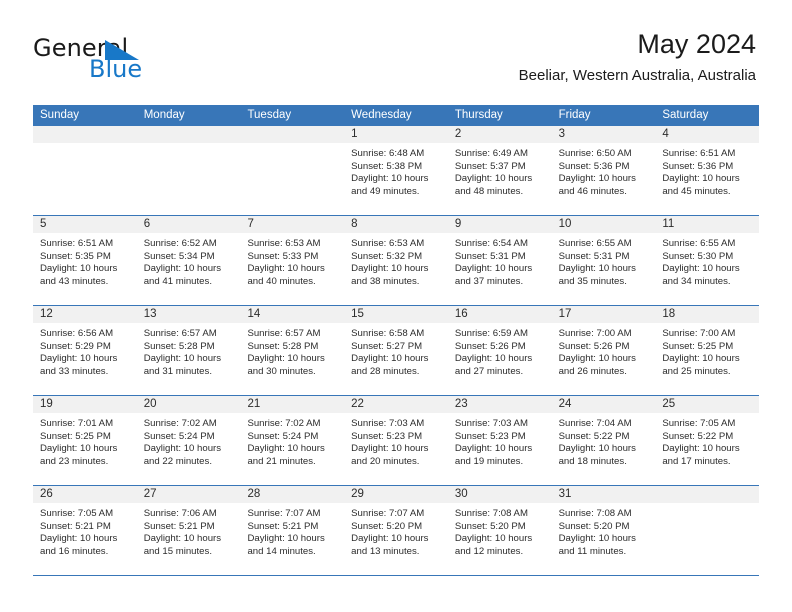 The height and width of the screenshot is (612, 792). I want to click on sunset-text: Sunset: 5:21 PM, so click(283, 526).